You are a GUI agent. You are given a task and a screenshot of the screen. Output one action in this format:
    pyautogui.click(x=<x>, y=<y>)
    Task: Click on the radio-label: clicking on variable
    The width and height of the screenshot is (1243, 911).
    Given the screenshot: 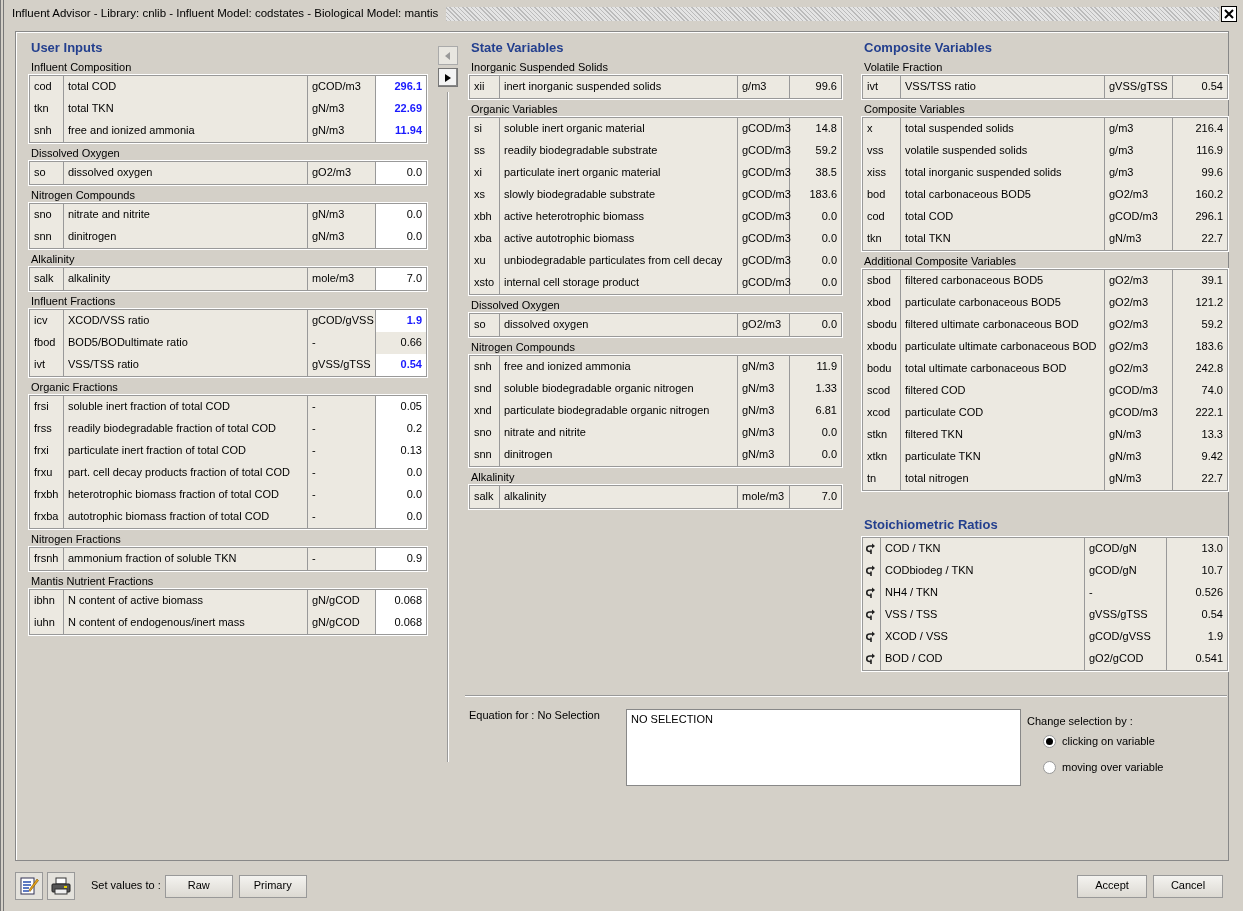 What is the action you would take?
    pyautogui.click(x=1108, y=741)
    